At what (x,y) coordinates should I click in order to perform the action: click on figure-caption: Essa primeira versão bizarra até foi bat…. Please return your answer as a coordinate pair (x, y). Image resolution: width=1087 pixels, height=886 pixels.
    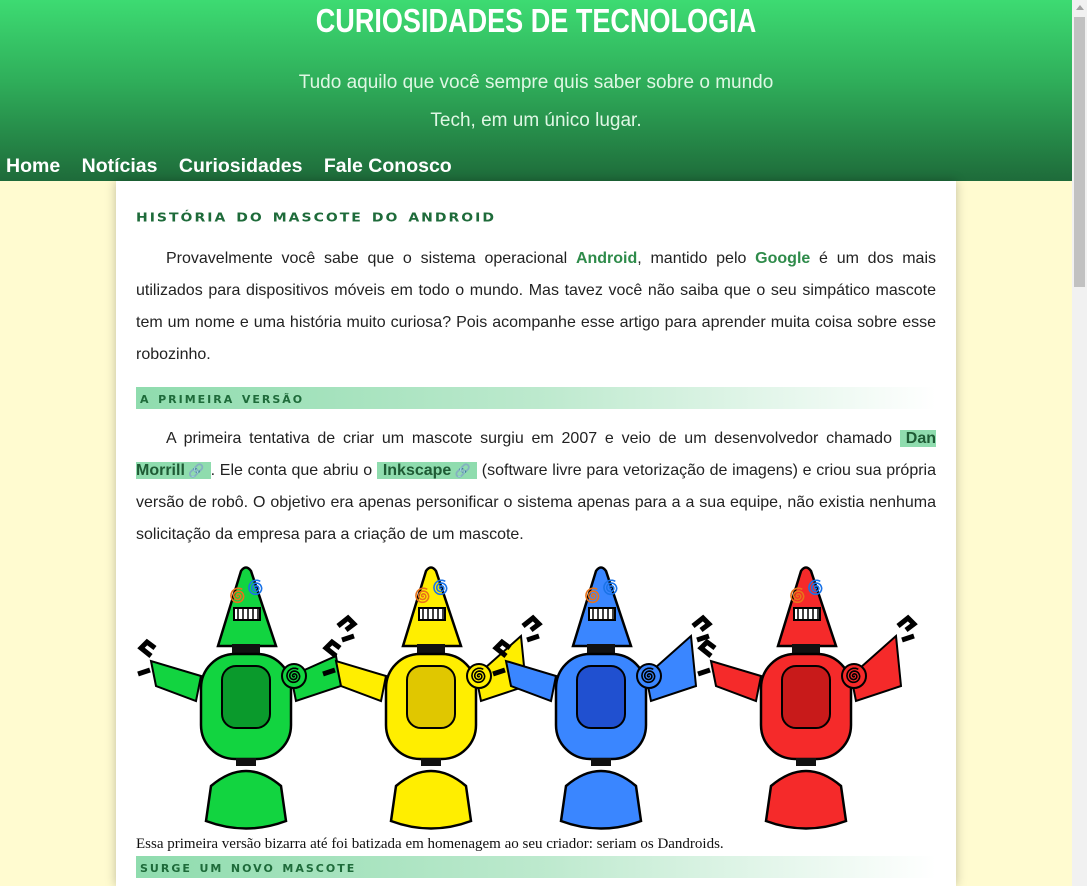
    Looking at the image, I should click on (430, 844).